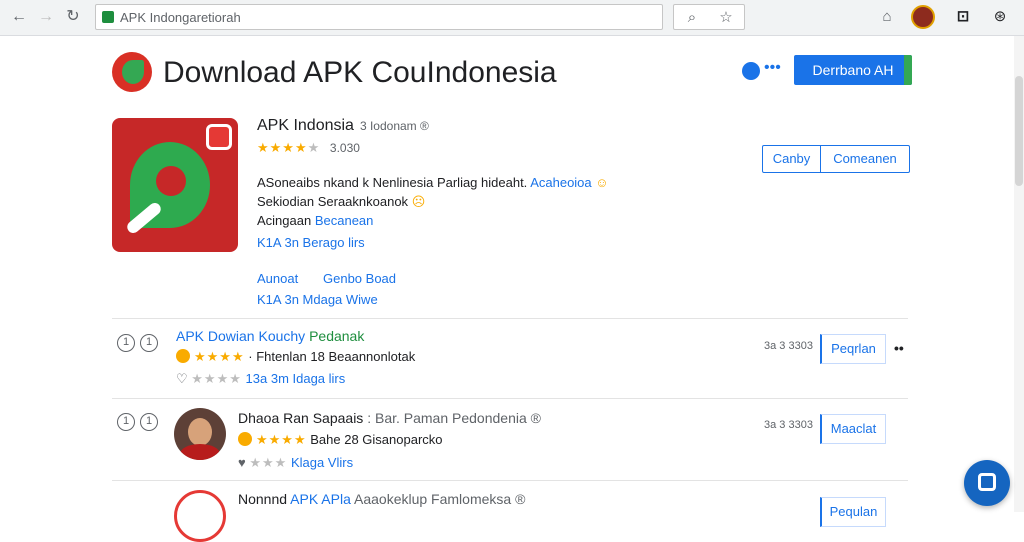 The image size is (1024, 542). Describe the element at coordinates (1019, 131) in the screenshot. I see `scroll-thumb` at that location.